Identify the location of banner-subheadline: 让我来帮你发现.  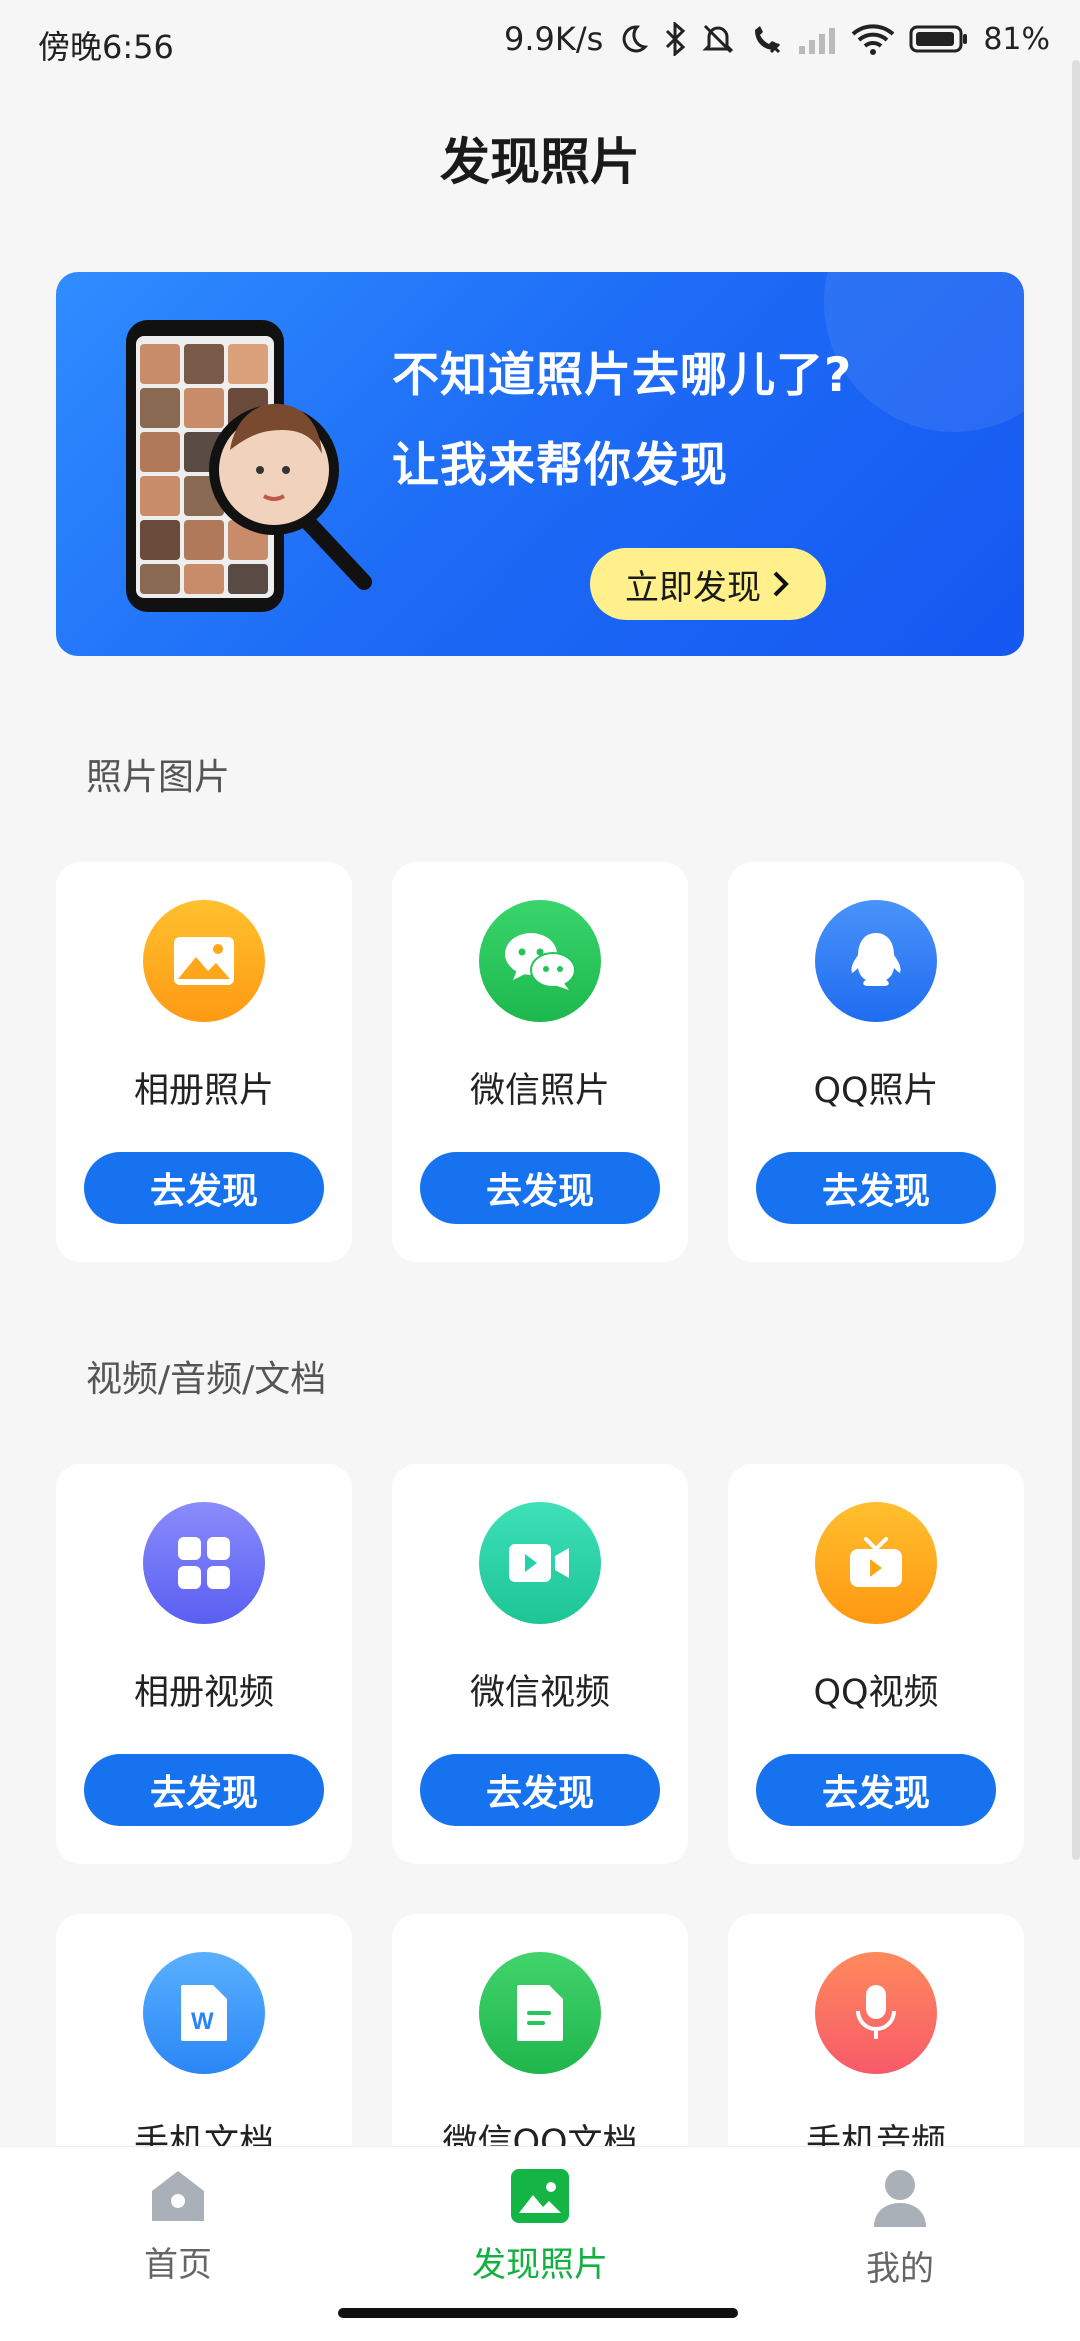
(560, 465).